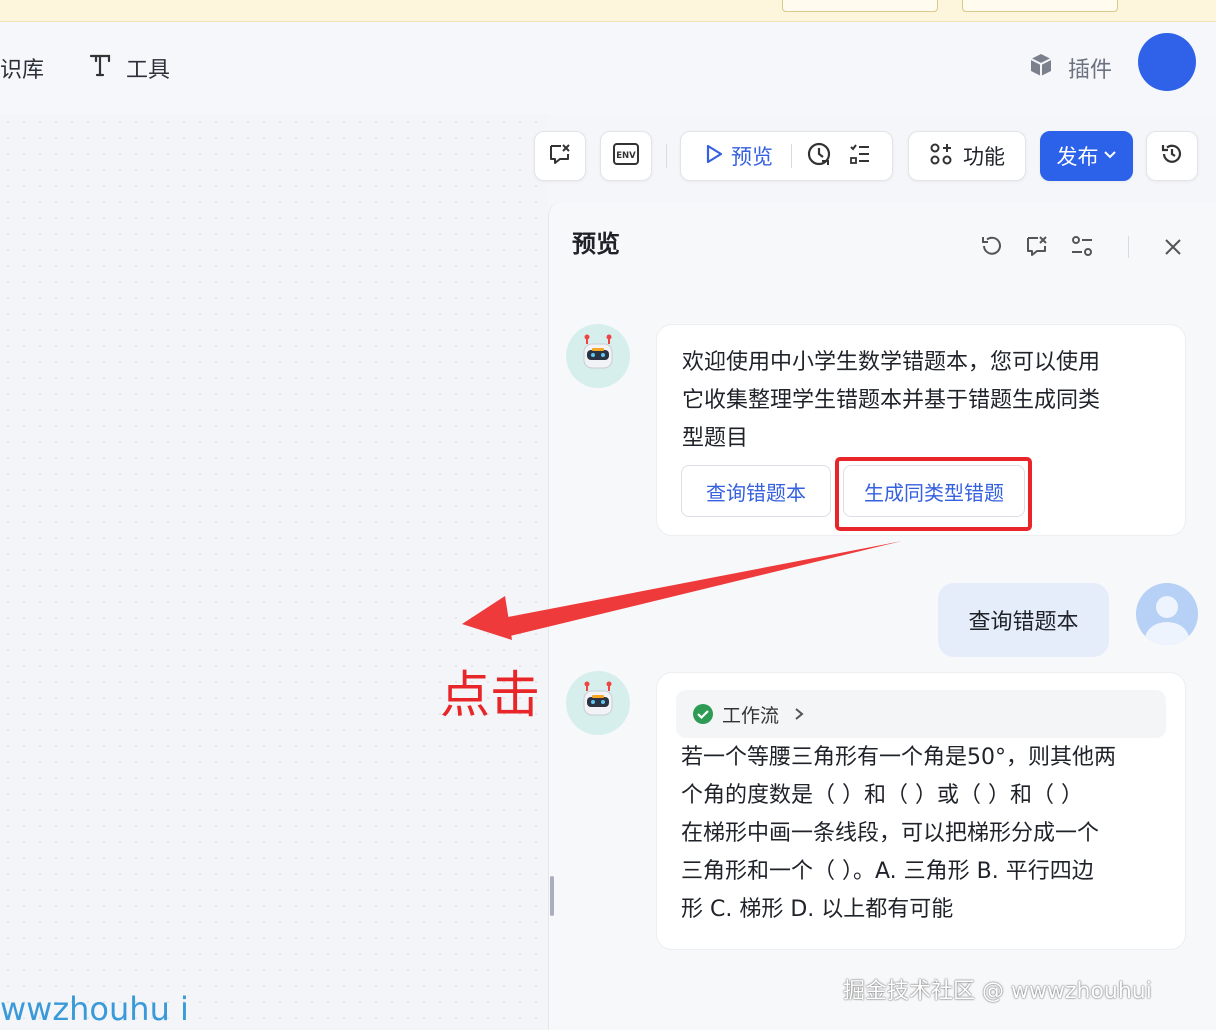  What do you see at coordinates (94, 1009) in the screenshot?
I see `watermark-left: wwzhouhu i` at bounding box center [94, 1009].